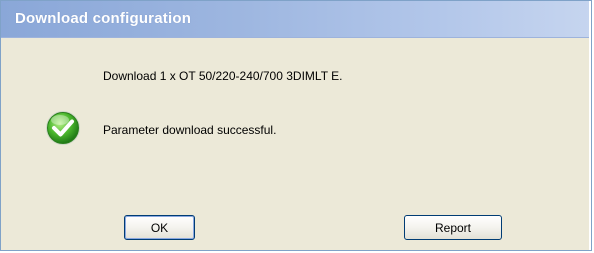 This screenshot has width=594, height=253. Describe the element at coordinates (296, 19) in the screenshot. I see `title-bar: Download configuration` at that location.